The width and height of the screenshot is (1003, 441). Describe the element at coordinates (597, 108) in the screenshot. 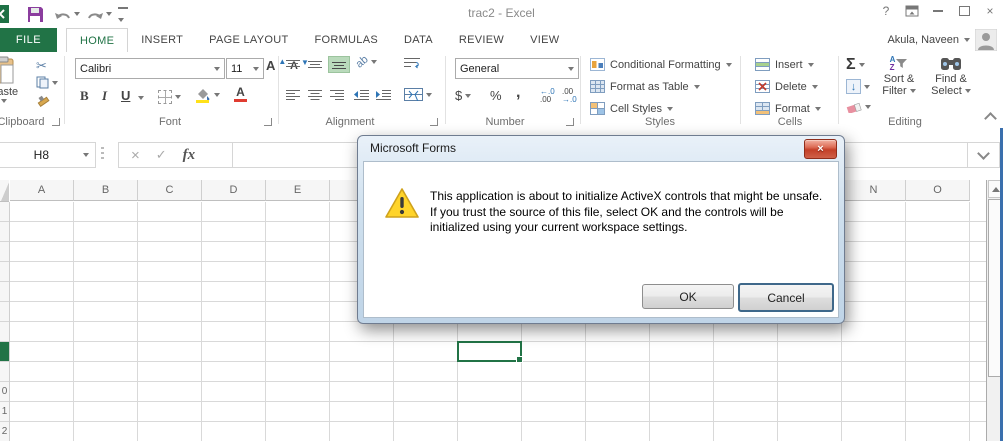

I see `cell-styles-icon` at that location.